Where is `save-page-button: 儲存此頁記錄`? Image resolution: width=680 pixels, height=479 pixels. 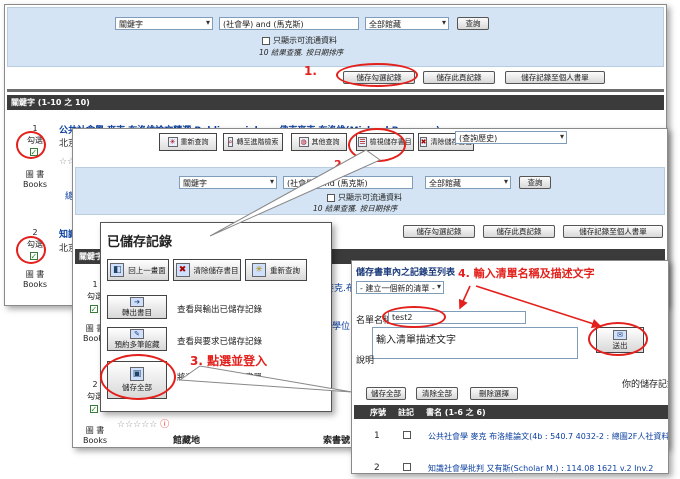 save-page-button: 儲存此頁記錄 is located at coordinates (459, 77).